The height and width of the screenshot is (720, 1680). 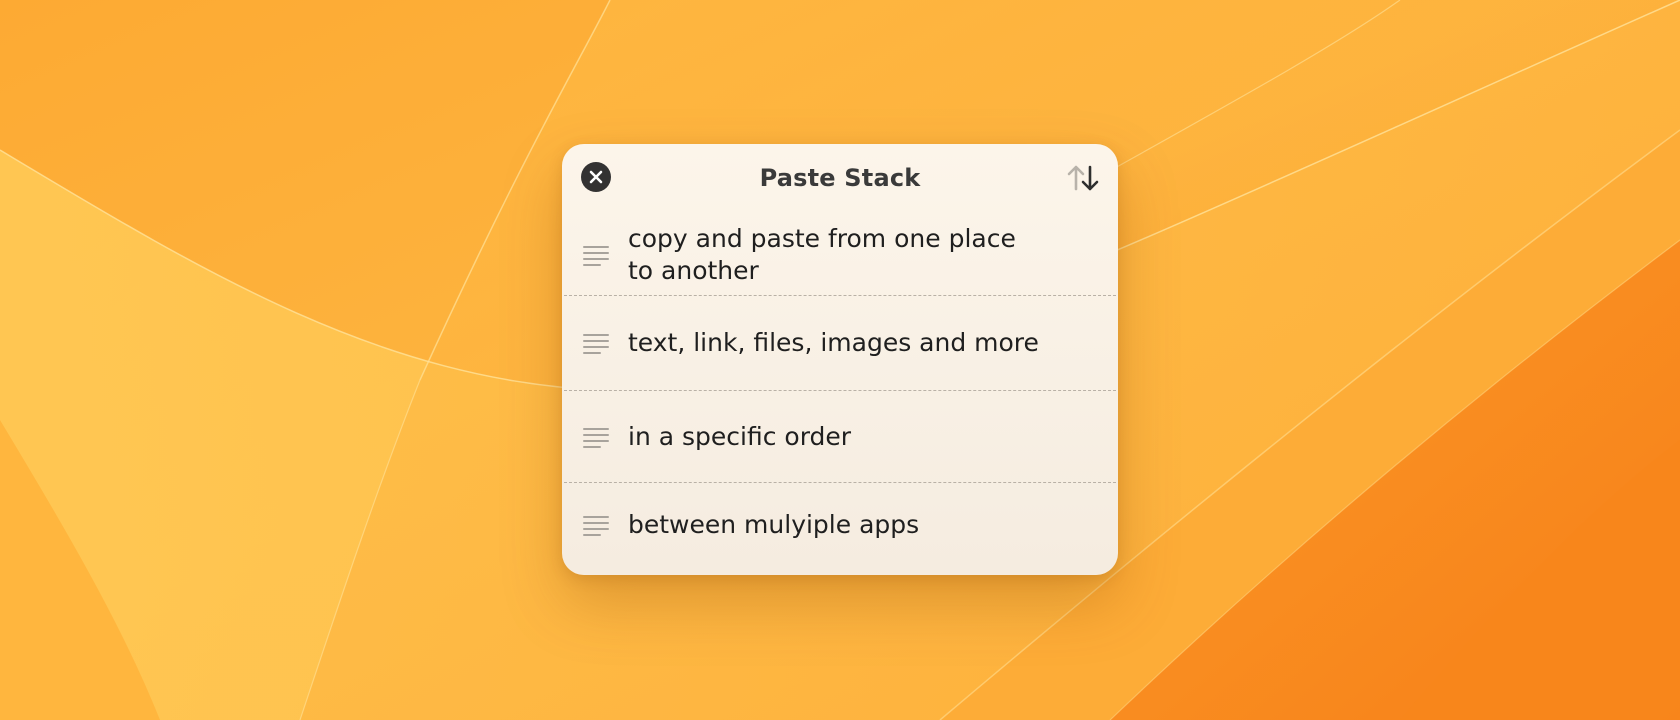 I want to click on list-item: copy and paste from one place to another, so click(x=840, y=255).